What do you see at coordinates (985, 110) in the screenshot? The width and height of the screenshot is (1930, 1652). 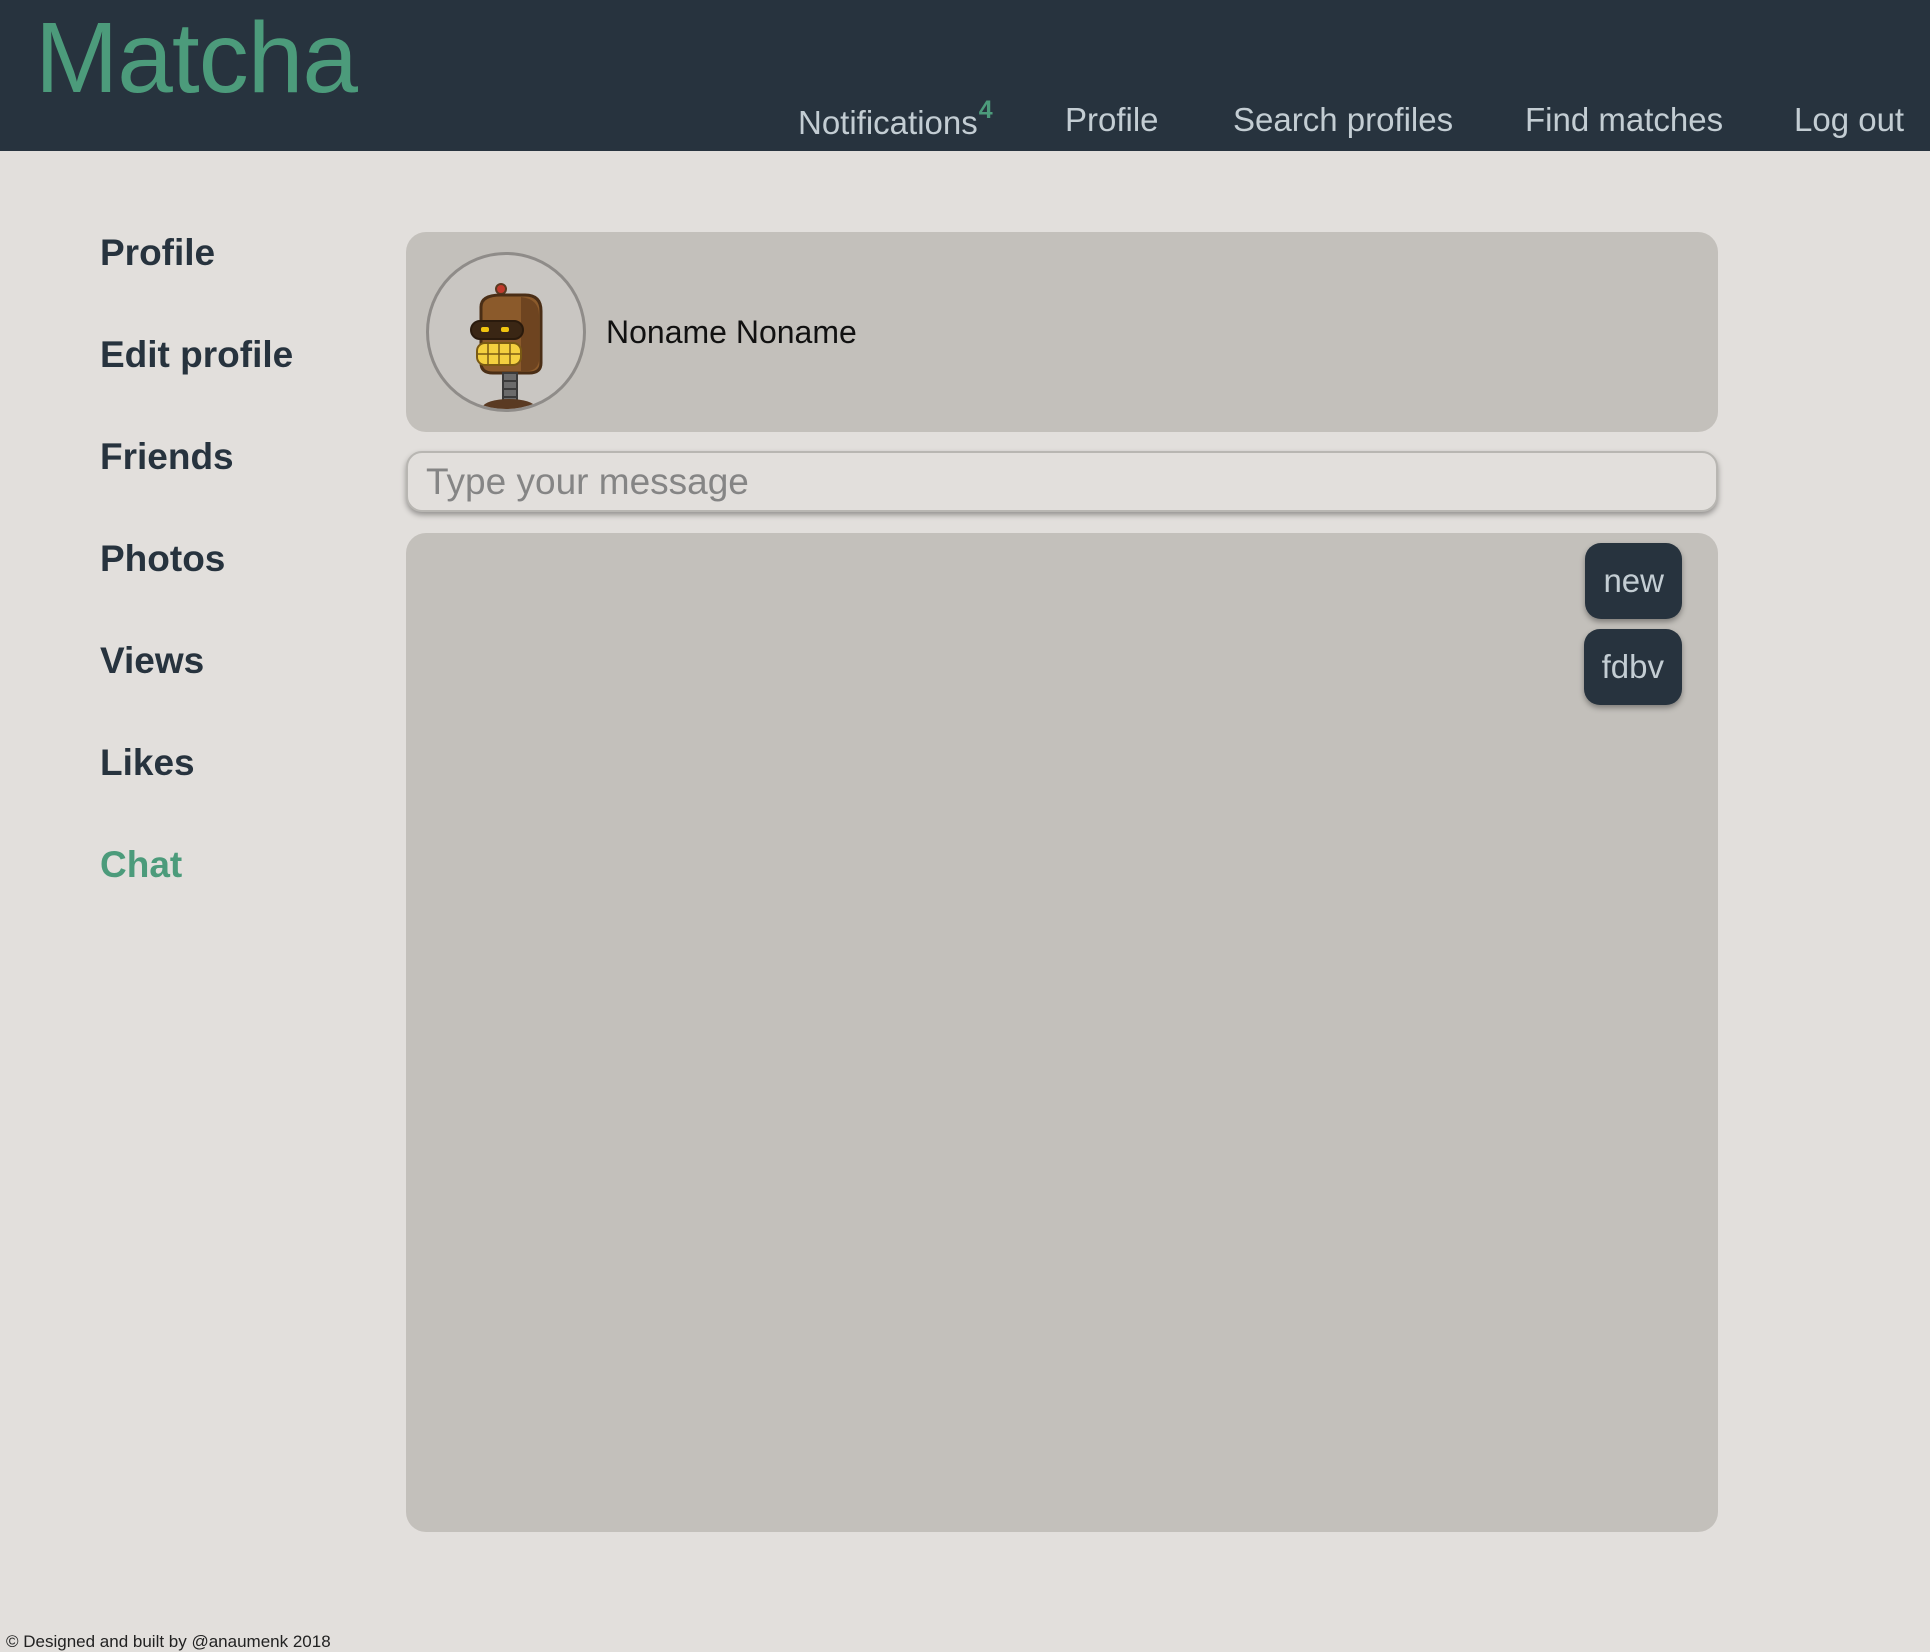 I see `notifications-count-badge: 4` at bounding box center [985, 110].